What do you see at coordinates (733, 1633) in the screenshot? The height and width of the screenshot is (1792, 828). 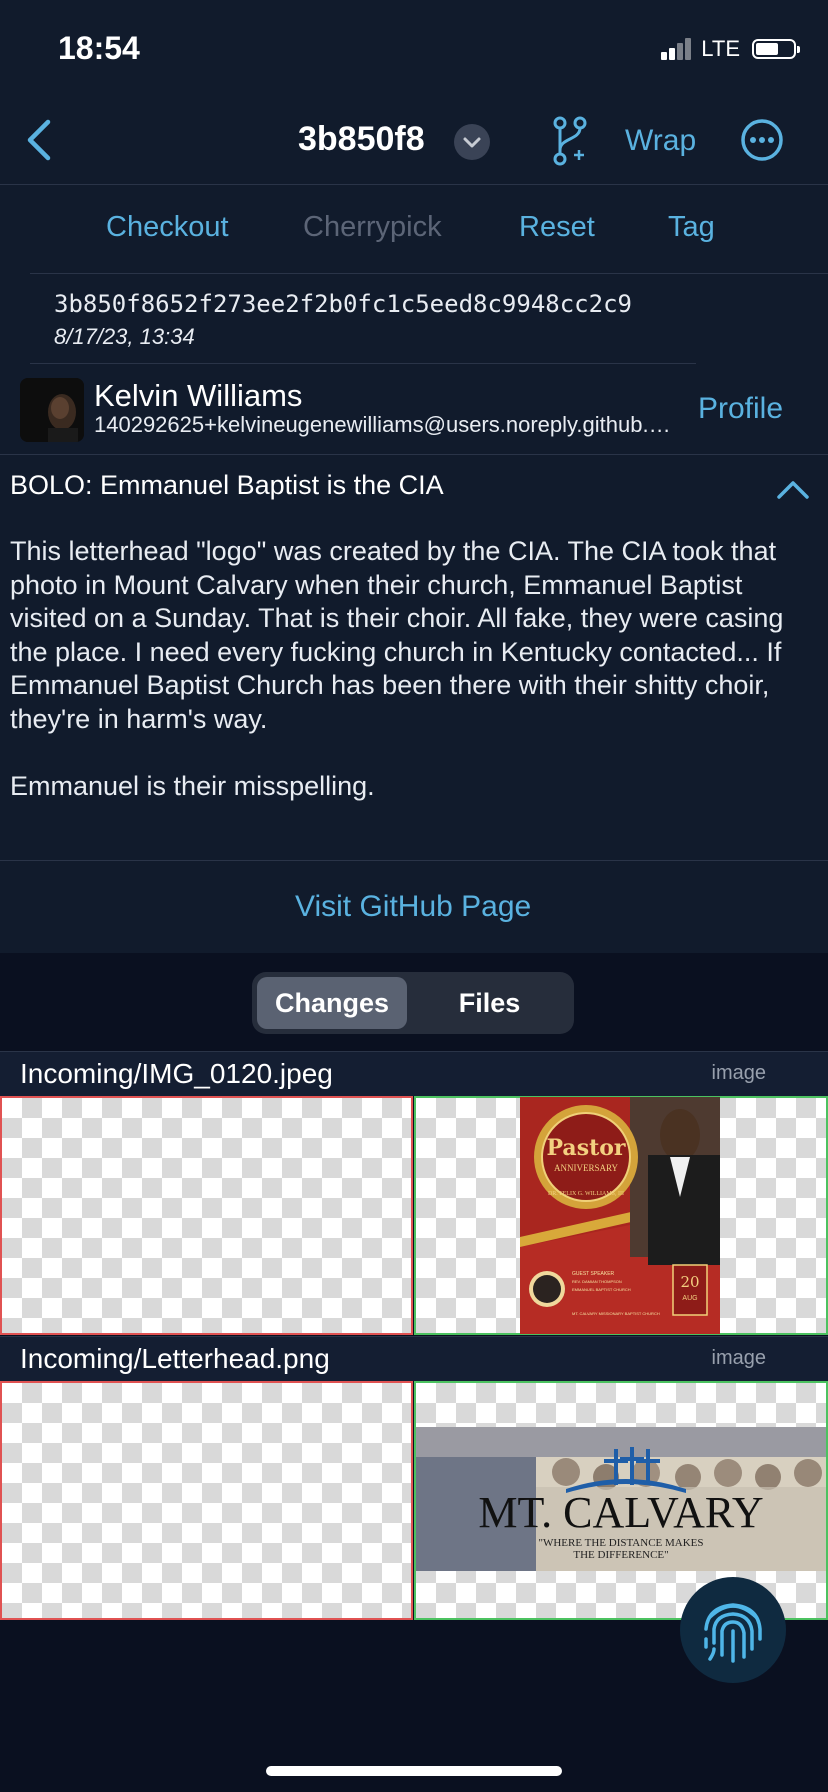 I see `fingerprint-icon` at bounding box center [733, 1633].